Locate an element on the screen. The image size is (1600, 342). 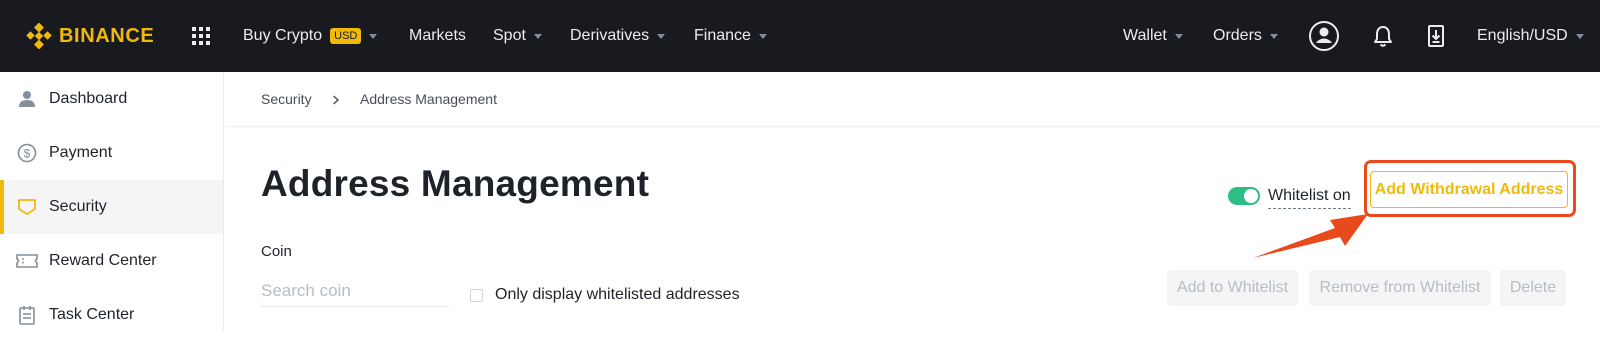
sidebar-item-label: Task Center is located at coordinates (92, 314).